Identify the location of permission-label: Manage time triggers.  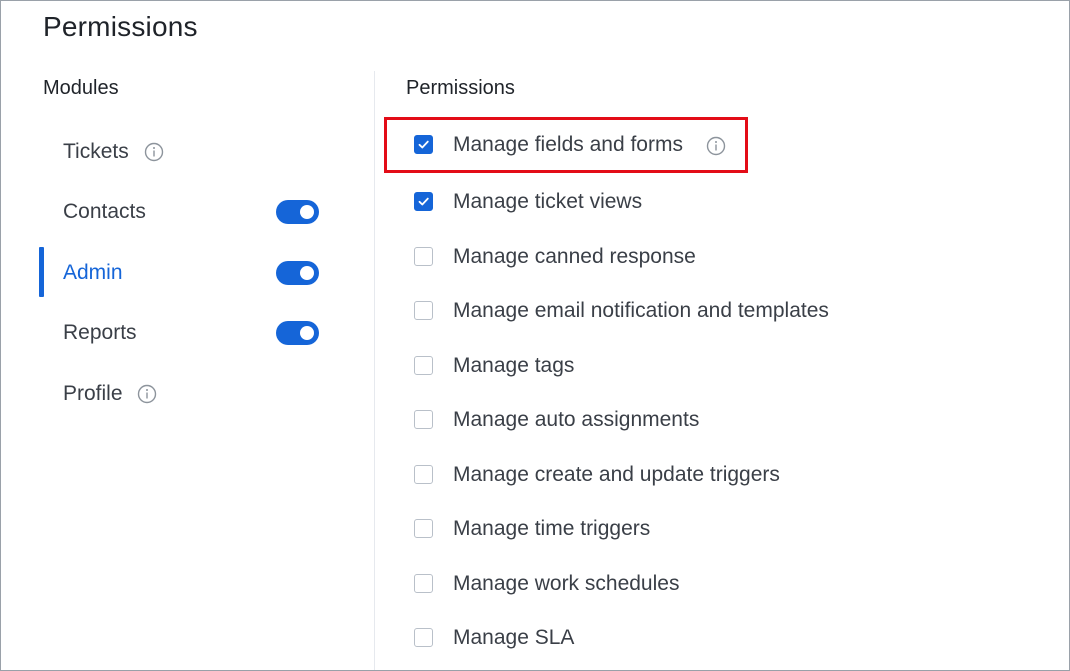
(552, 528).